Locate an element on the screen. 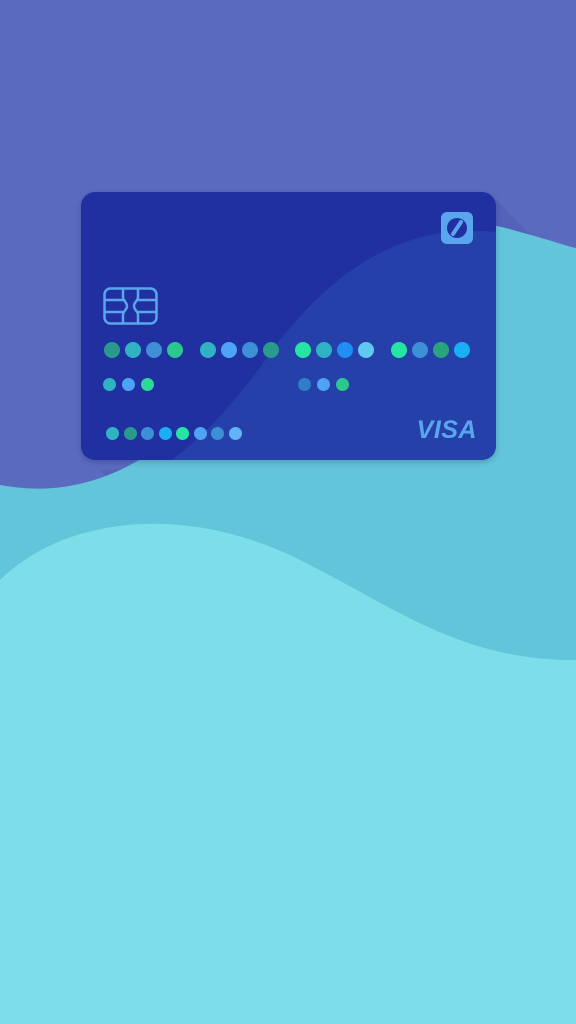  emv-chip-icon is located at coordinates (130, 306).